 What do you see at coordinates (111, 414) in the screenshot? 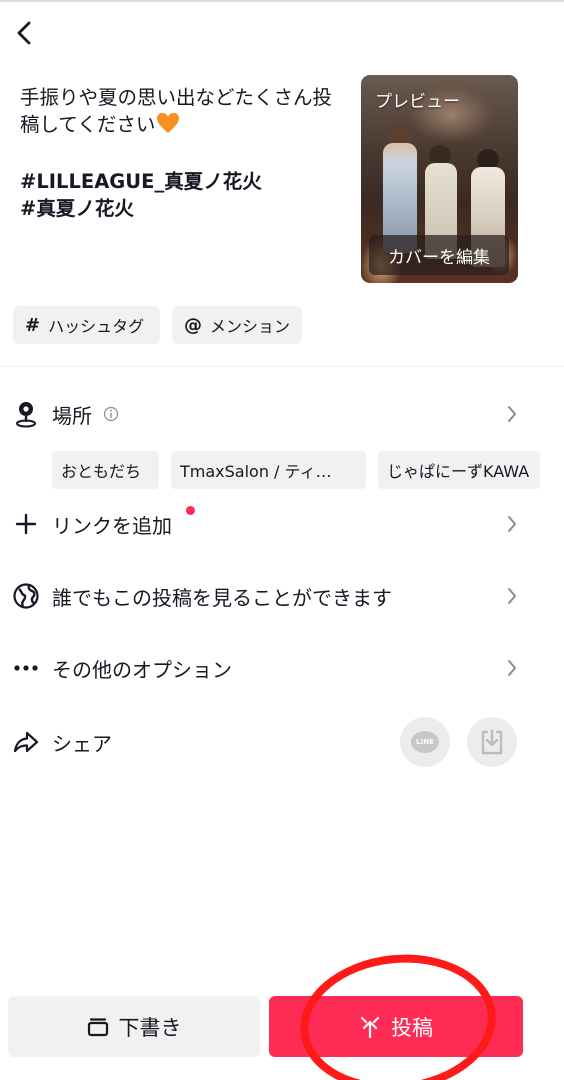
I see `info-icon` at bounding box center [111, 414].